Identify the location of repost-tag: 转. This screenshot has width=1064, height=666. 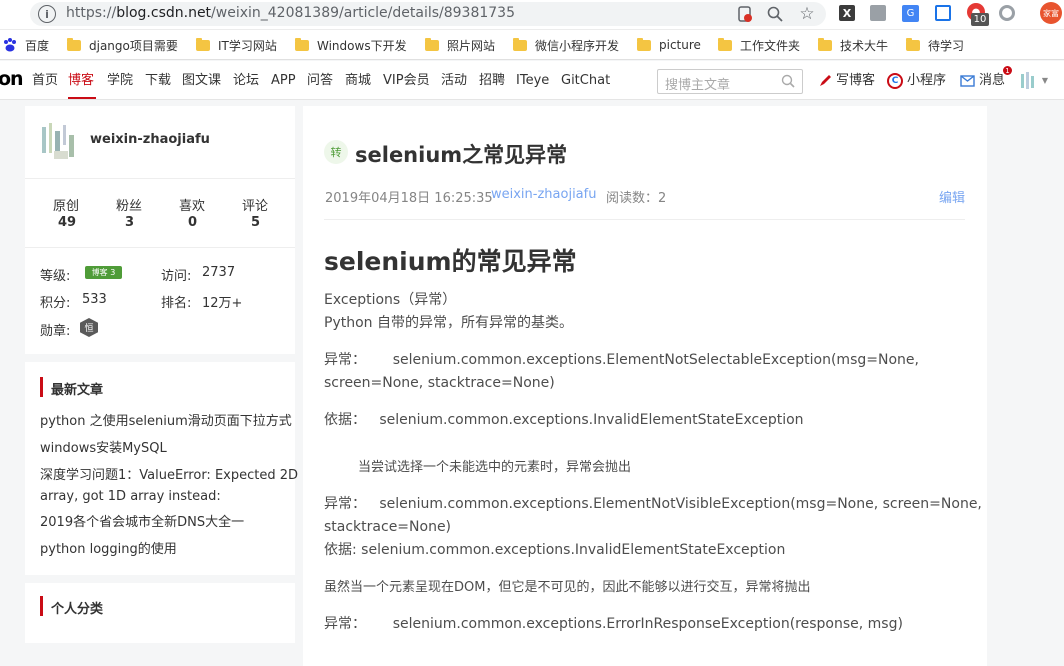
(336, 152).